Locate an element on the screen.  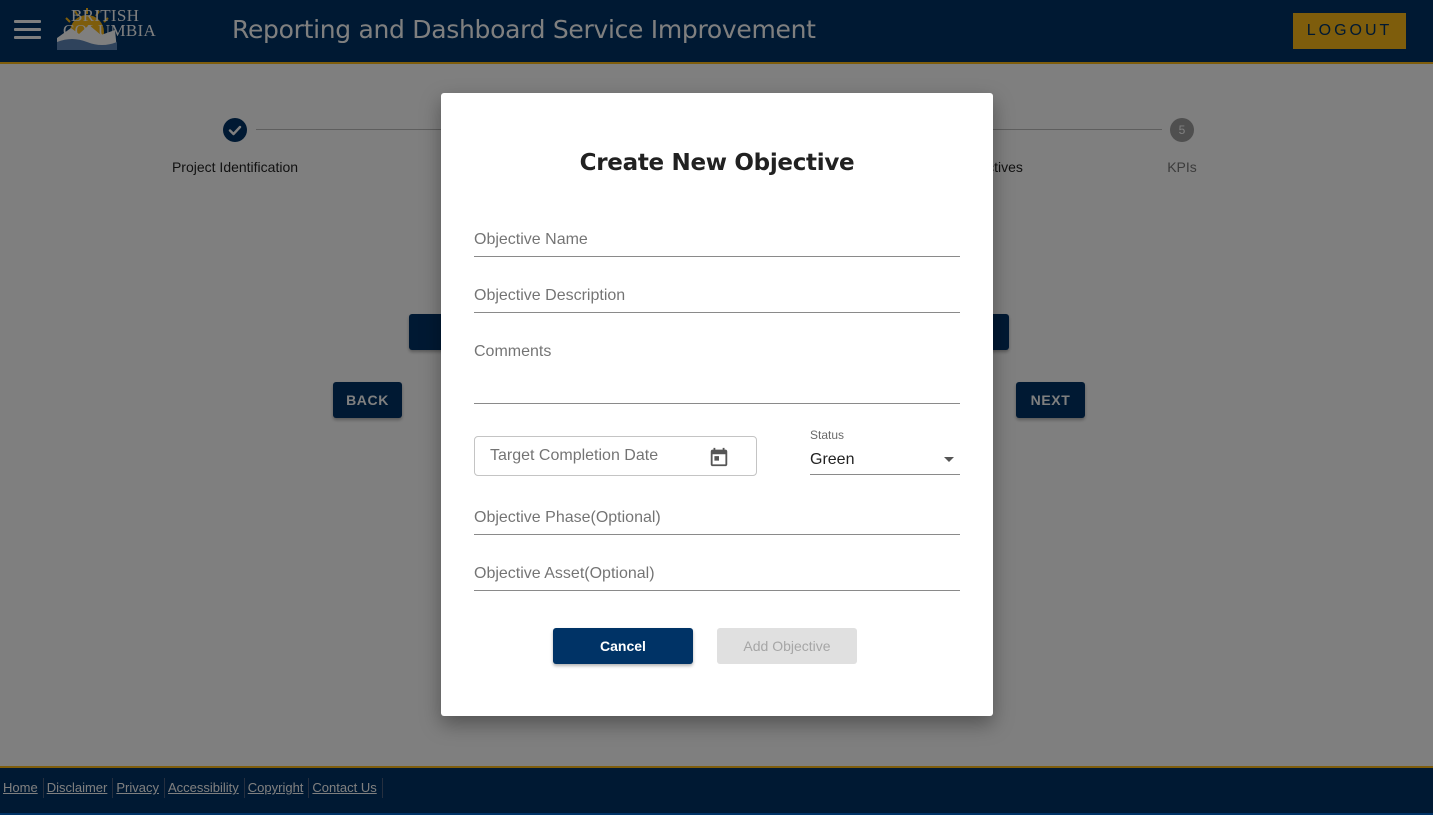
dropdown-arrow-icon is located at coordinates (949, 459).